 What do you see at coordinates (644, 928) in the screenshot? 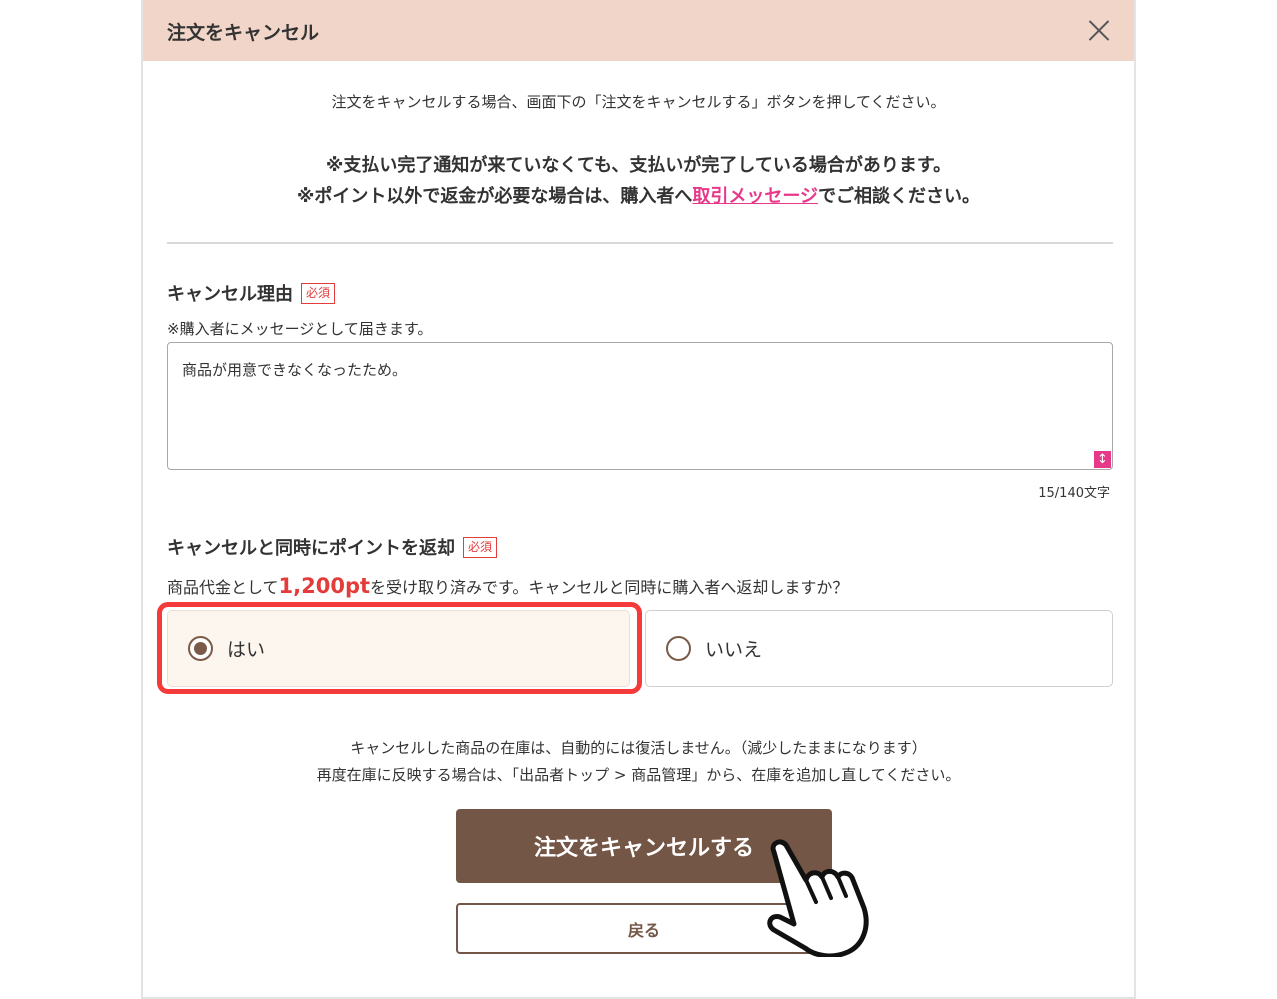
I see `back-button: 戻る` at bounding box center [644, 928].